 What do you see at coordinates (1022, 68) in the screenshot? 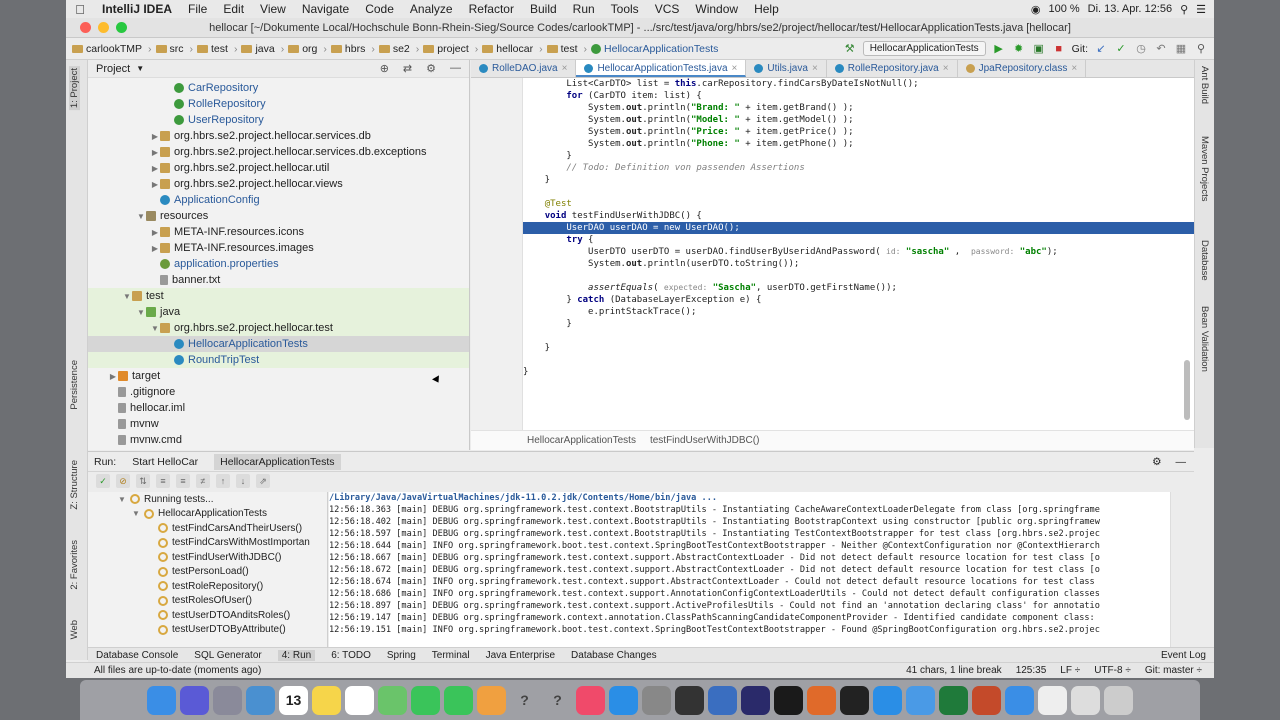
I see `editor-tab: JpaRepository.class ×` at bounding box center [1022, 68].